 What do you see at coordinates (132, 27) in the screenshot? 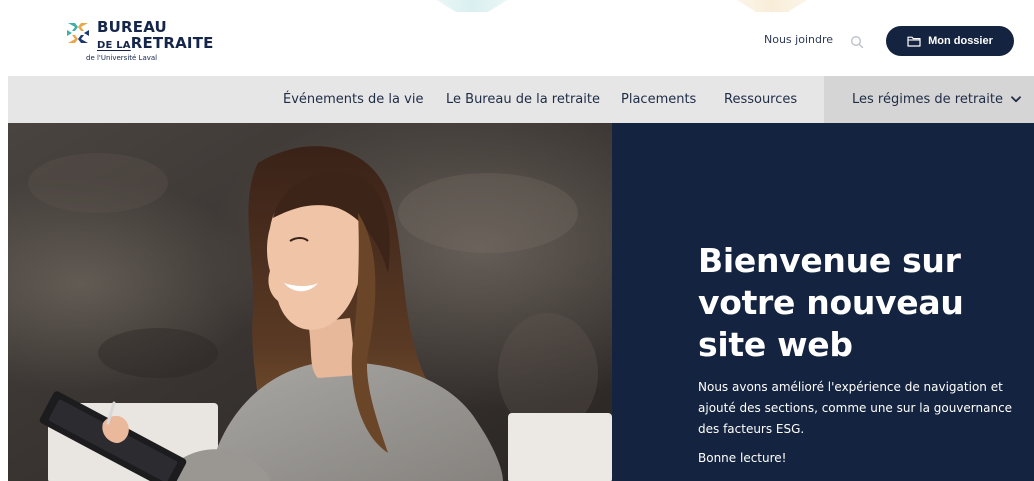
I see `logo-text-bureau: BUREAU` at bounding box center [132, 27].